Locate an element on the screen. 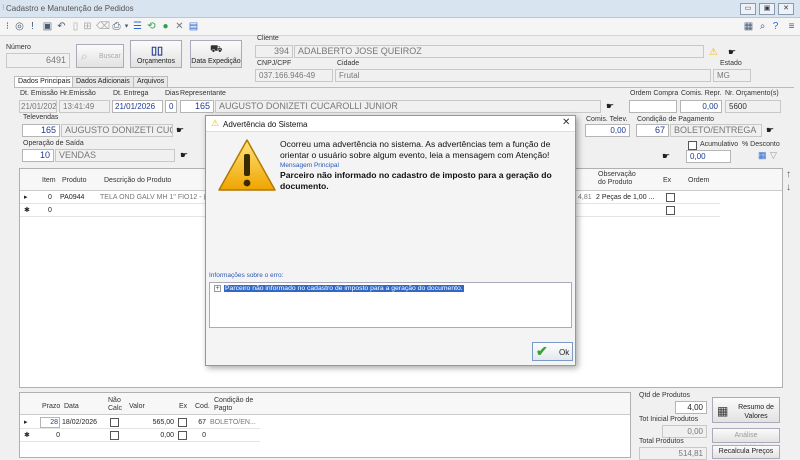 Image resolution: width=800 pixels, height=460 pixels. filter-icon: ▽ is located at coordinates (773, 155).